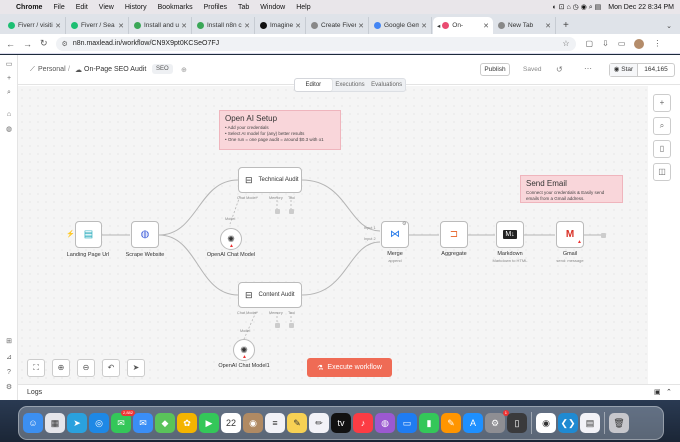 Image resolution: width=680 pixels, height=442 pixels. I want to click on dock-messages-icon: ✉ 2,882, so click(123, 421).